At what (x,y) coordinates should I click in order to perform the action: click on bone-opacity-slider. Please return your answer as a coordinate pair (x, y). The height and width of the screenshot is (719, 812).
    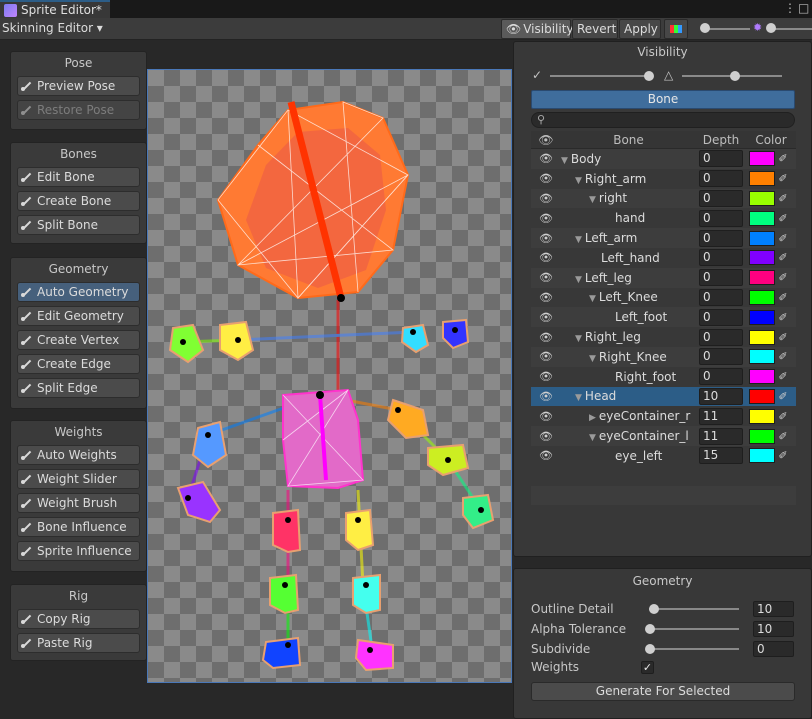
    Looking at the image, I should click on (600, 76).